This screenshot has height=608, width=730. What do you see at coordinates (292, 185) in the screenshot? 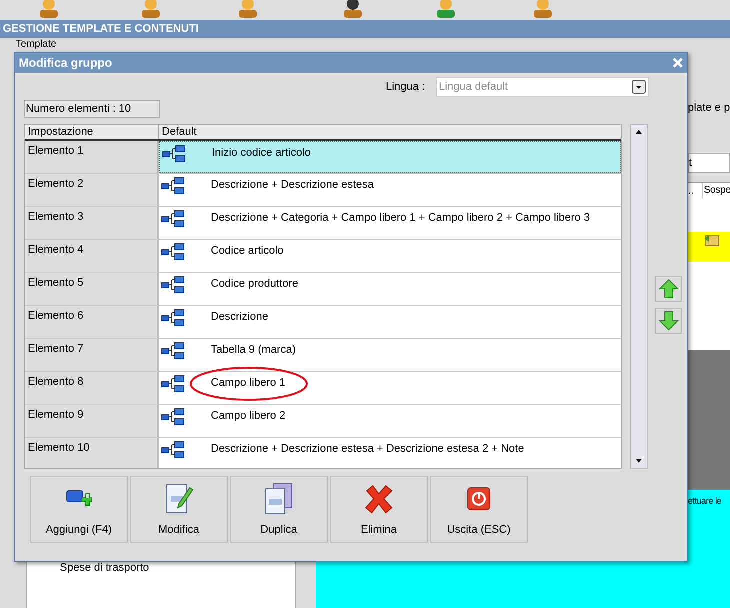
I see `cell-text: Descrizione + Descrizione estesa` at bounding box center [292, 185].